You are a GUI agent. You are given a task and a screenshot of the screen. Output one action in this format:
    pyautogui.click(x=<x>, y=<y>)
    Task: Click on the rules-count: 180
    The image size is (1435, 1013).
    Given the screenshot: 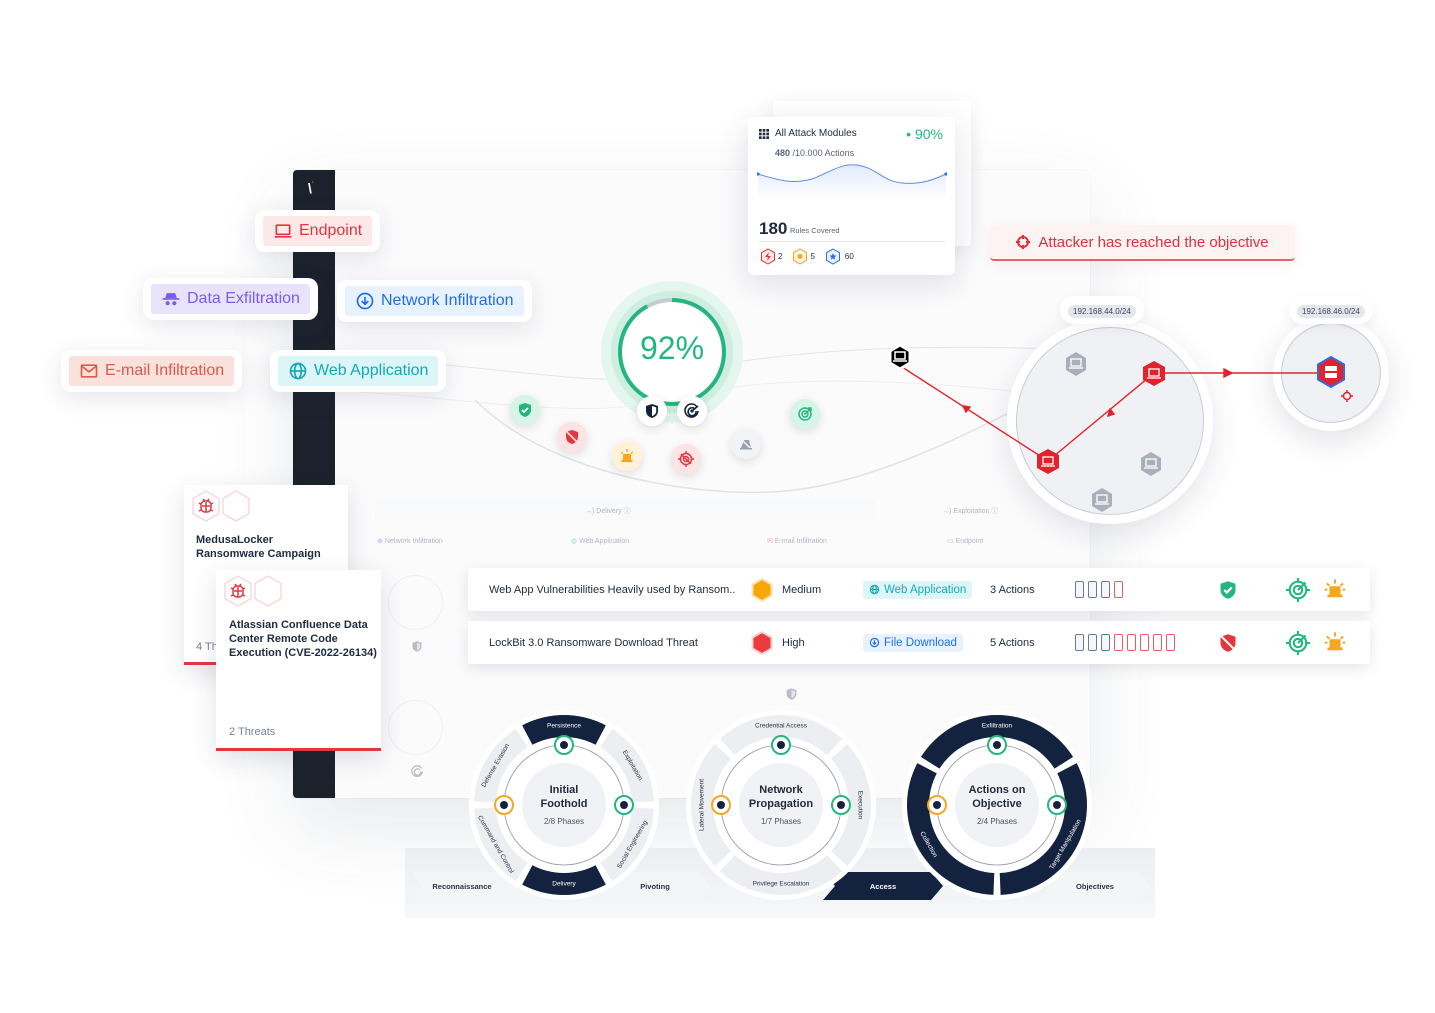 What is the action you would take?
    pyautogui.click(x=773, y=228)
    